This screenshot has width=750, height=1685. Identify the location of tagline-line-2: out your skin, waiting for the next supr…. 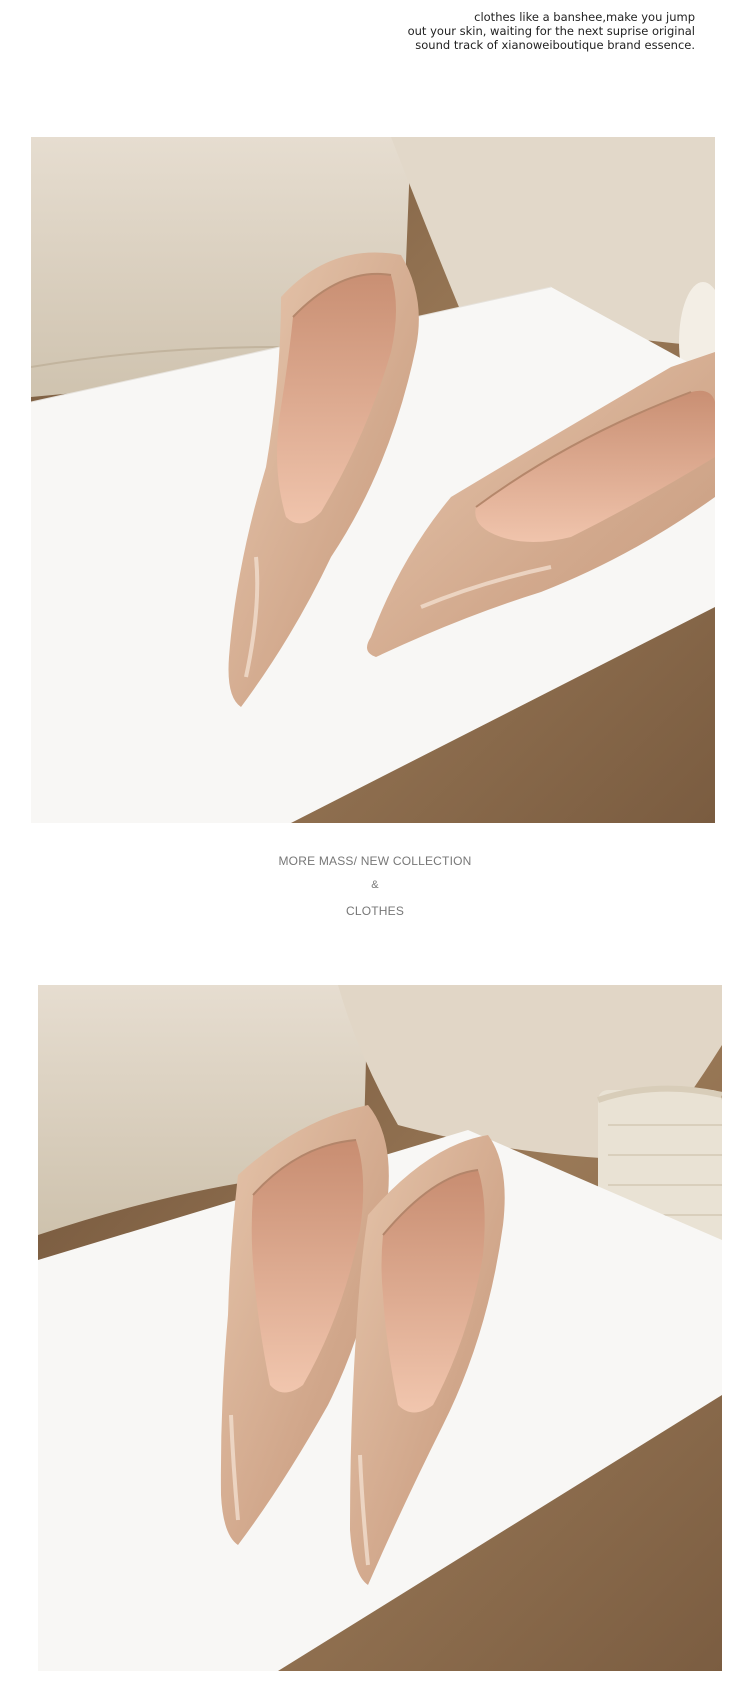
(551, 31).